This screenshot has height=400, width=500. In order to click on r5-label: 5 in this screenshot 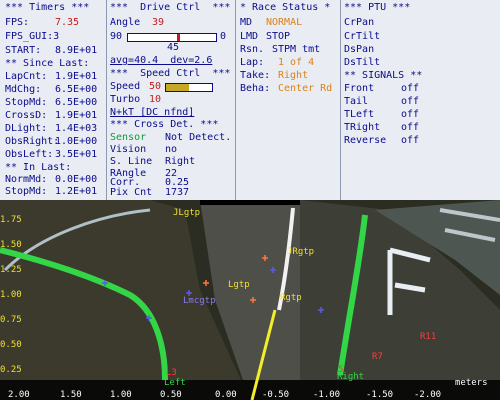, I will do `click(341, 370)`.